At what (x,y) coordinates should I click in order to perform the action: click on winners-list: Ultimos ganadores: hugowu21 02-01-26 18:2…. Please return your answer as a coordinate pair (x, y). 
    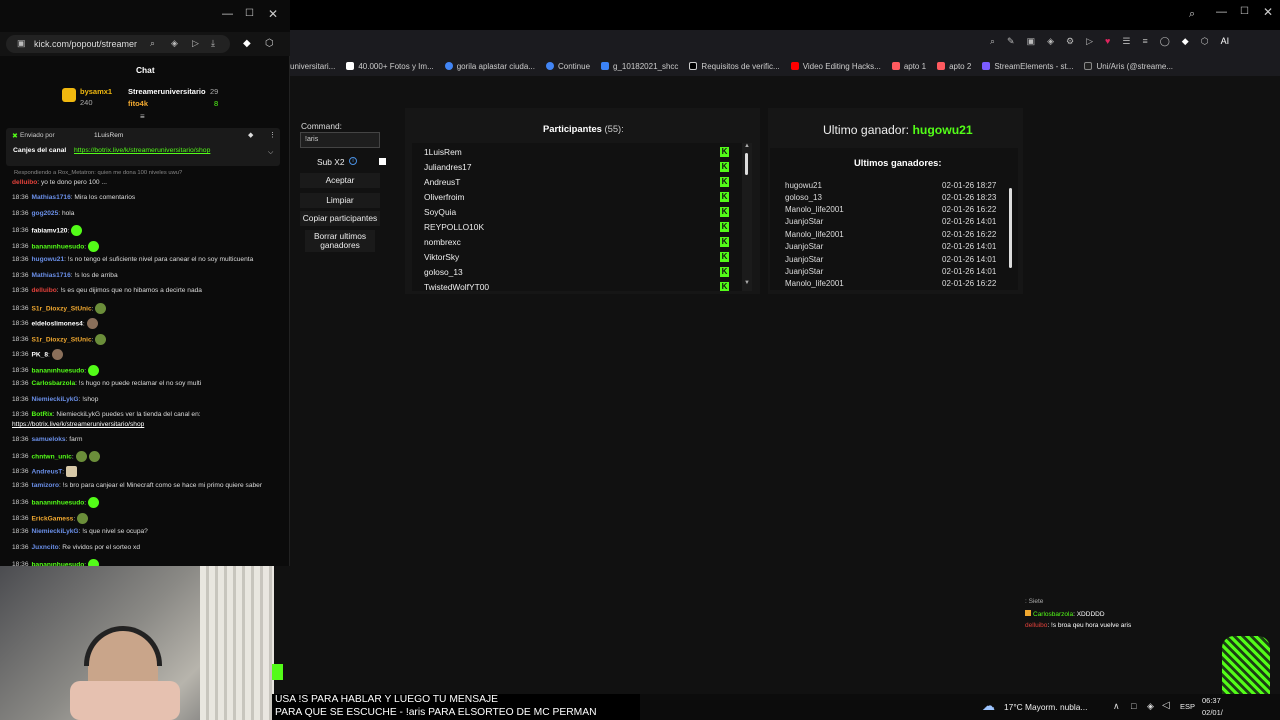
    Looking at the image, I should click on (894, 219).